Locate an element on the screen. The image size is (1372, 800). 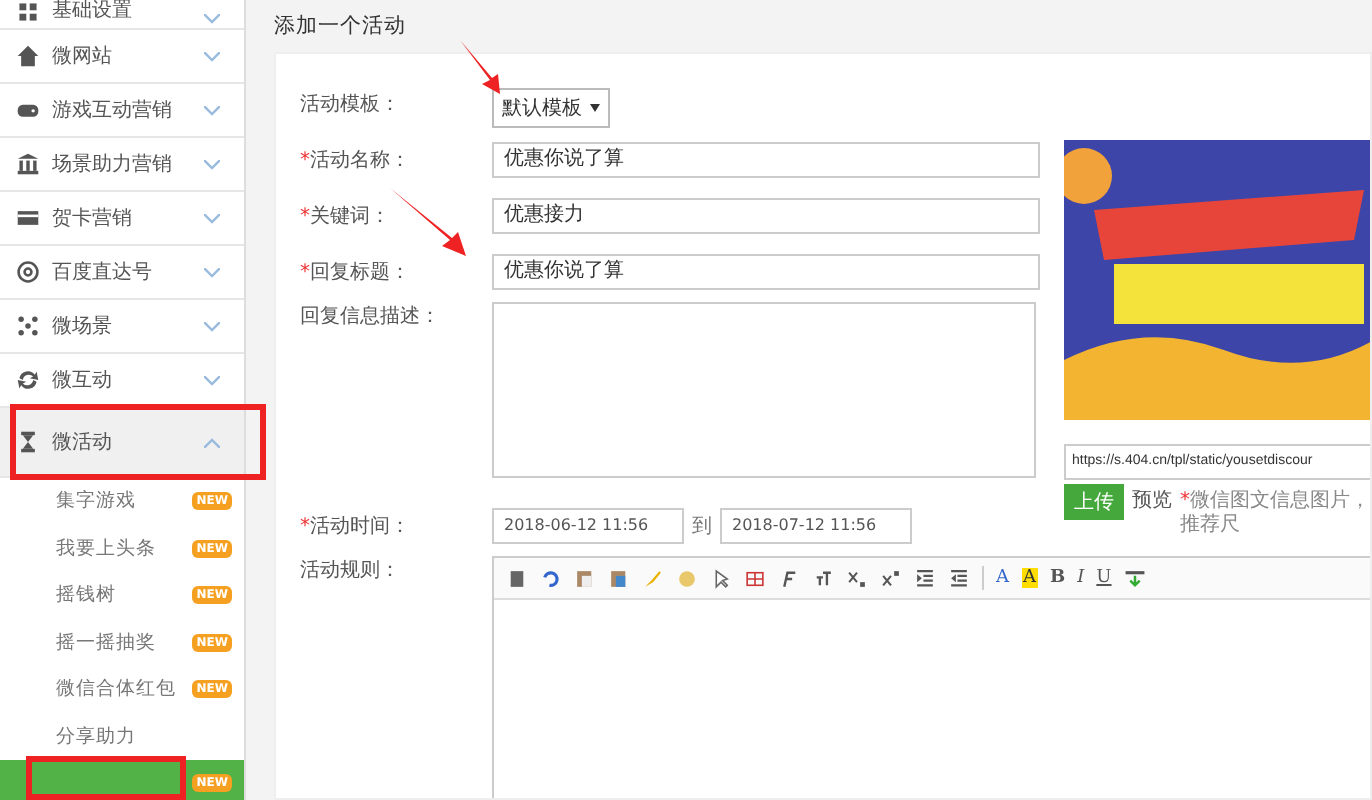
sidebar-item: 基础设置 is located at coordinates (122, 15).